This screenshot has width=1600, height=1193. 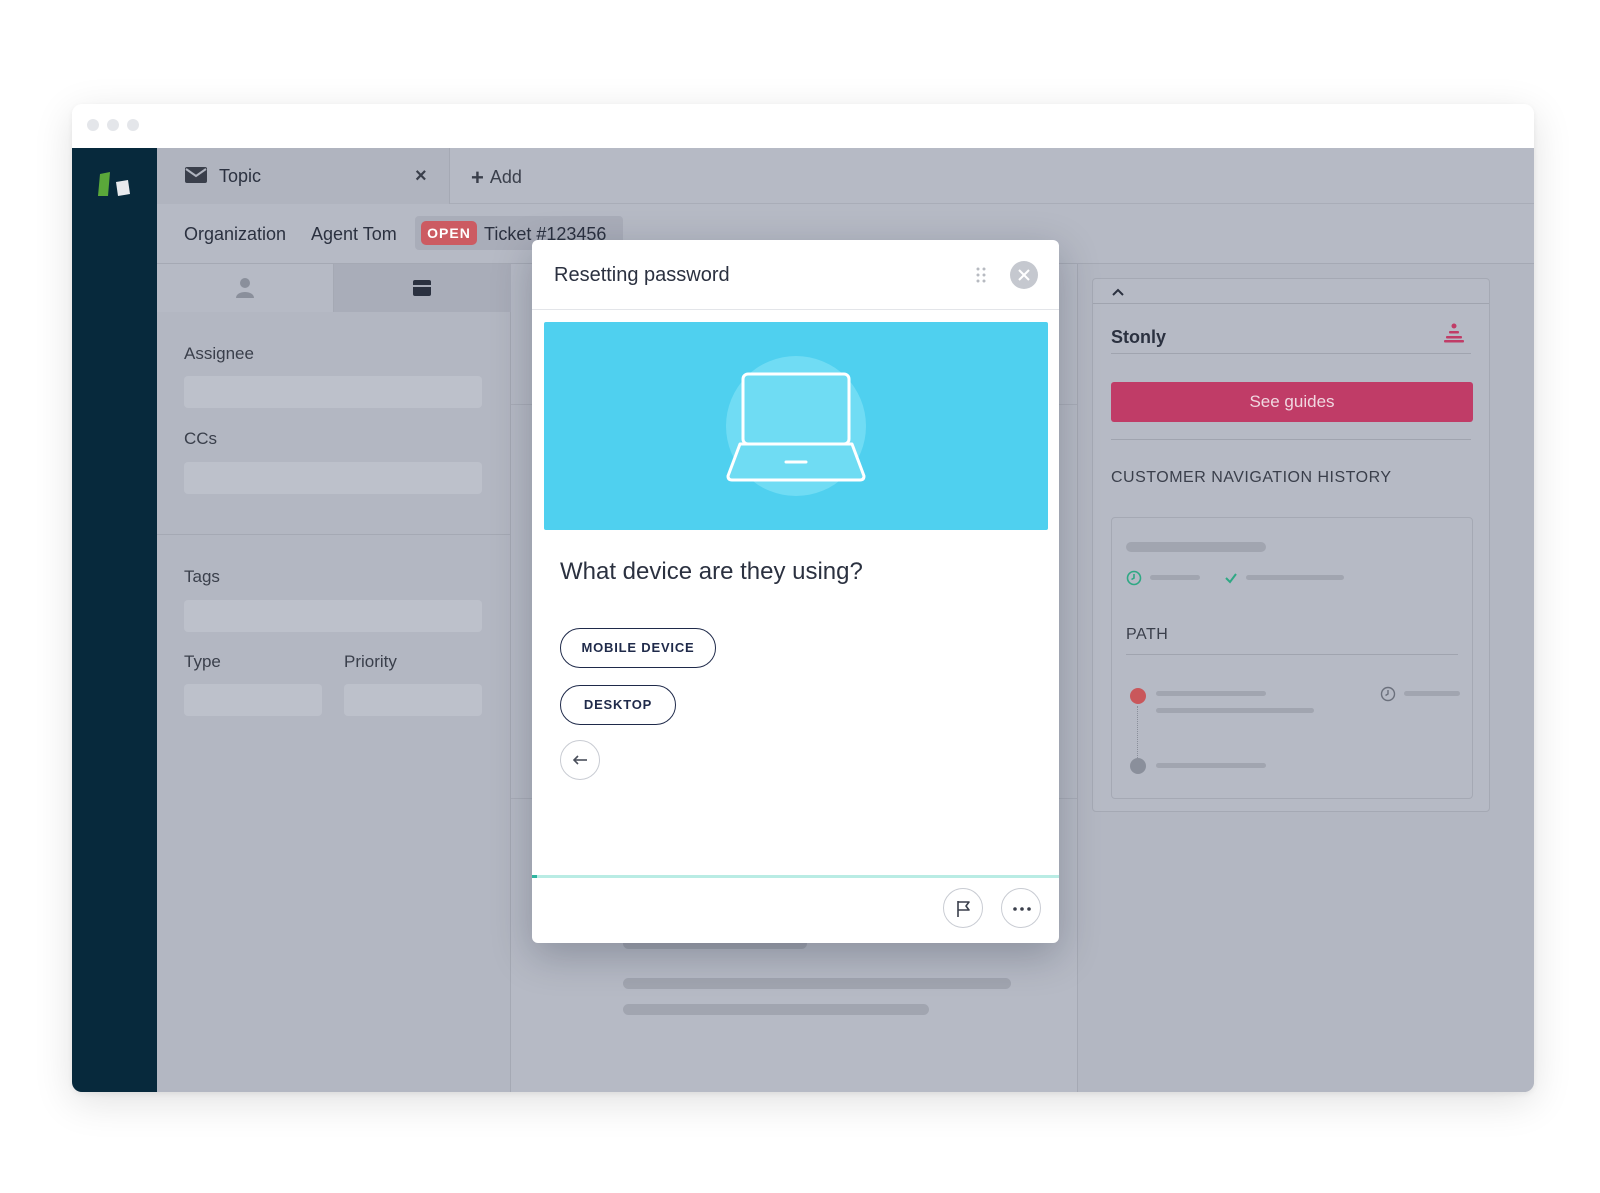 I want to click on modal-title: Resetting password, so click(x=642, y=275).